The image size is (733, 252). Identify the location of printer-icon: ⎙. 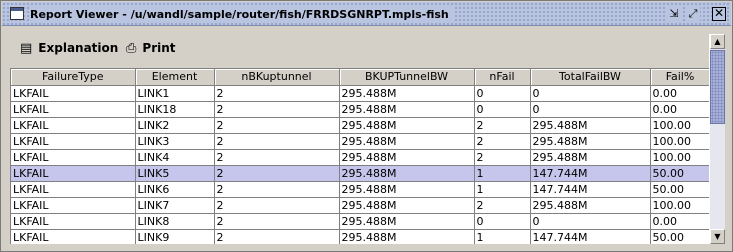
(131, 48).